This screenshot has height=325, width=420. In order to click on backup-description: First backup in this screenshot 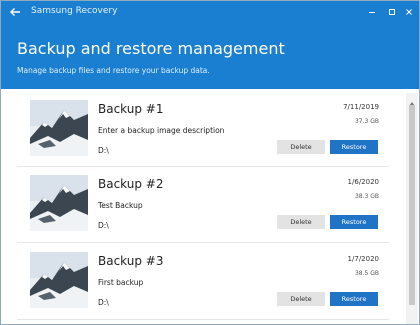, I will do `click(121, 282)`.